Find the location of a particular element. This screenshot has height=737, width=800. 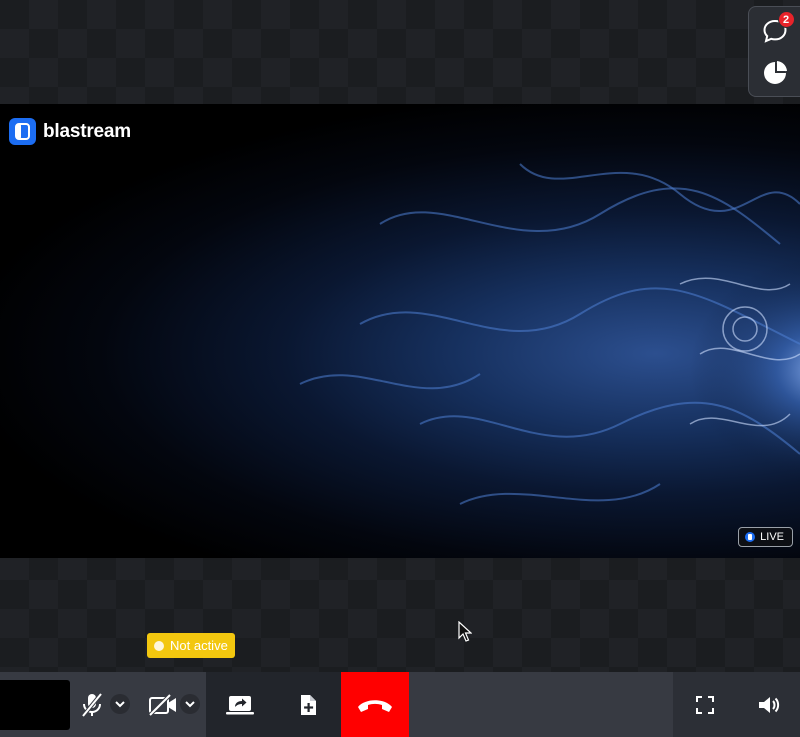

mic-off-icon is located at coordinates (92, 704).